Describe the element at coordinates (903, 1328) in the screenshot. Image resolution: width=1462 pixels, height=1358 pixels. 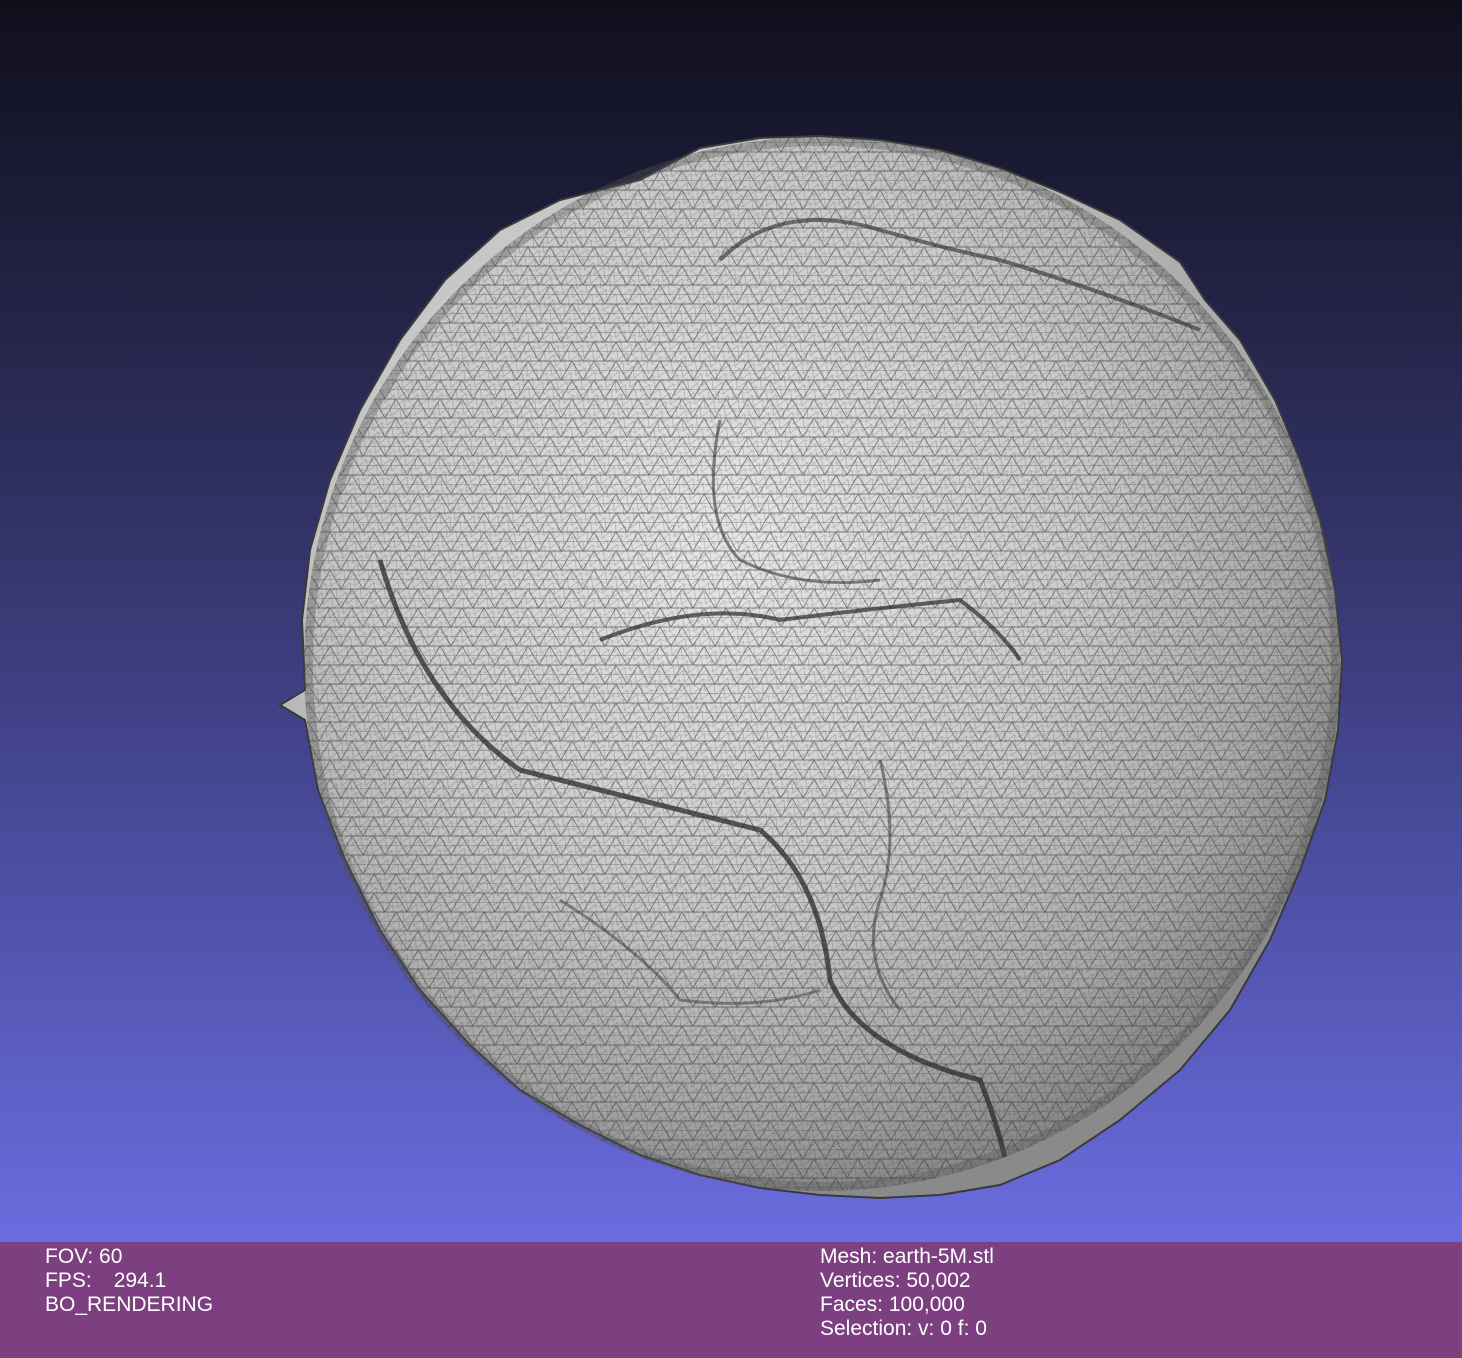
I see `selection-readout: Selection: v: 0 f: 0` at that location.